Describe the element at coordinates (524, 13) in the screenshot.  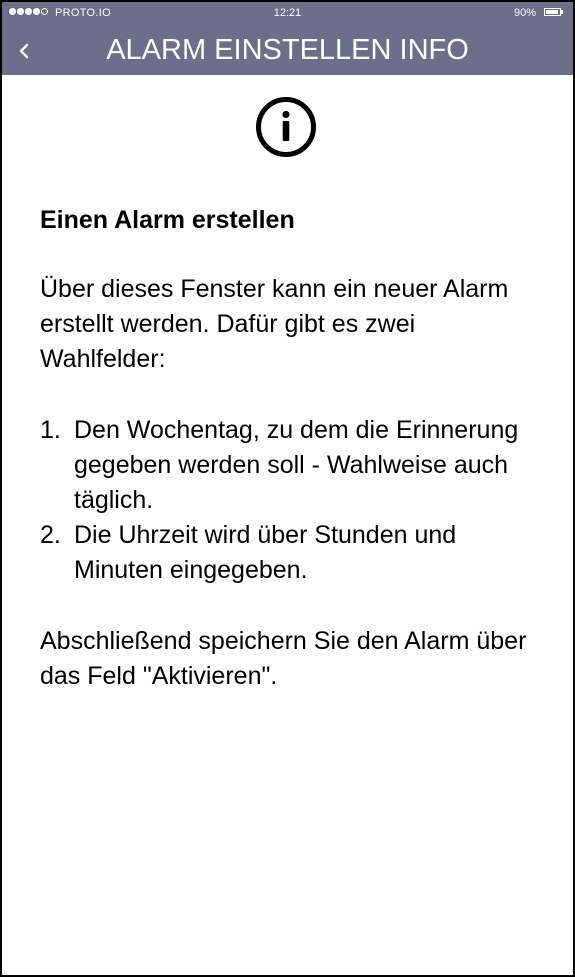
I see `battery-percentage: 90%` at that location.